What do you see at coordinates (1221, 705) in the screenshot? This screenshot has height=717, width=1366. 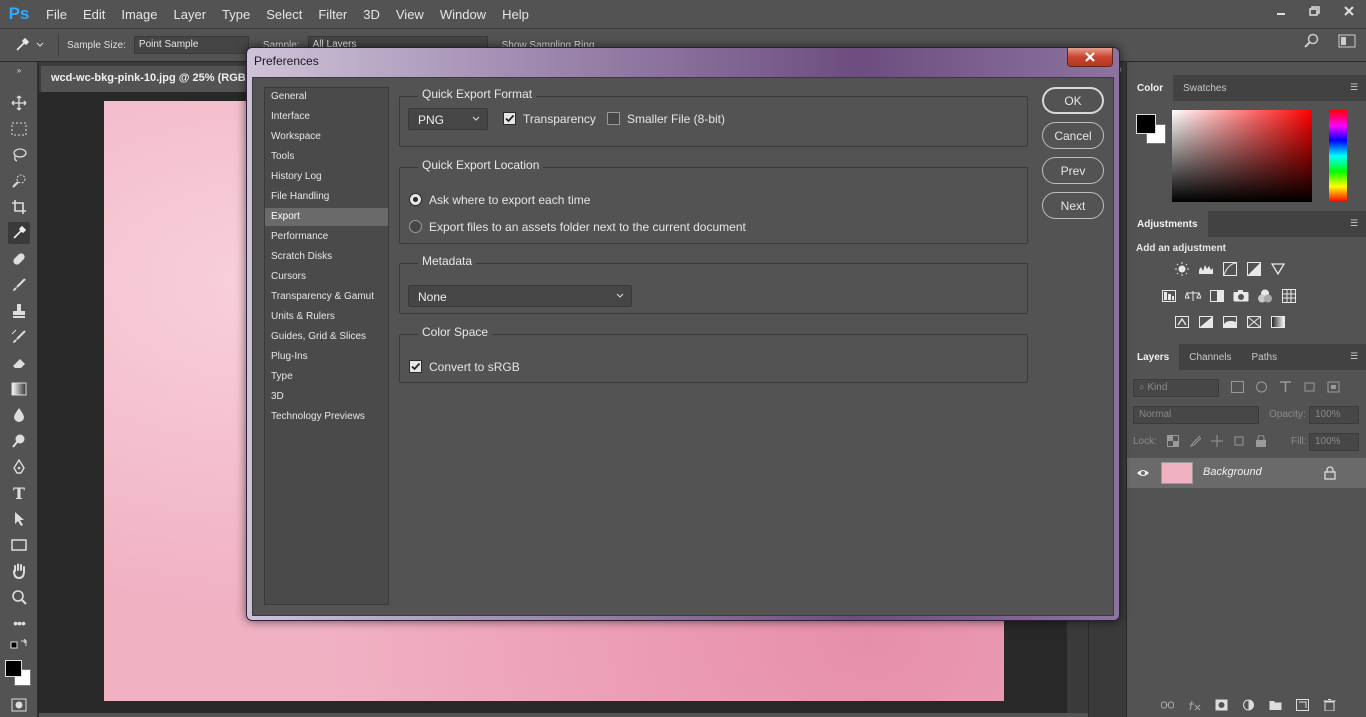 I see `layer-mask-icon` at bounding box center [1221, 705].